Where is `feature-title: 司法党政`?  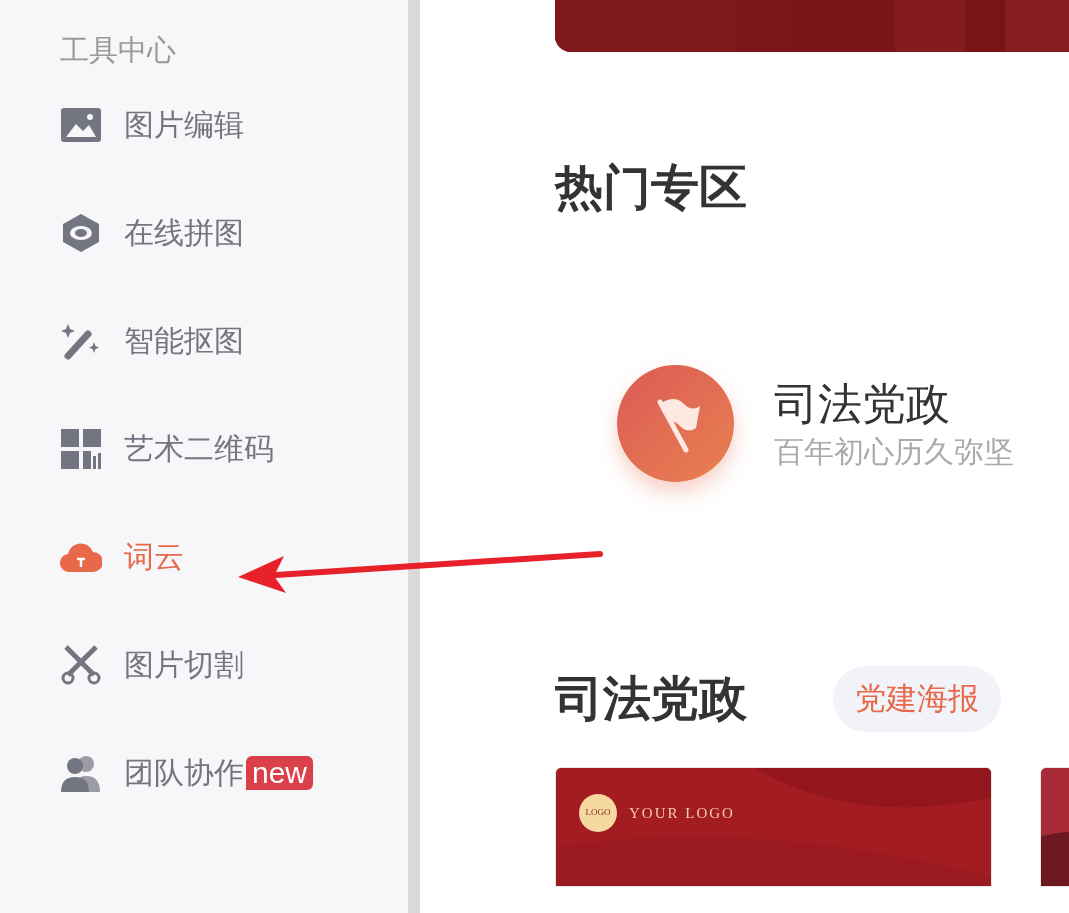 feature-title: 司法党政 is located at coordinates (862, 403).